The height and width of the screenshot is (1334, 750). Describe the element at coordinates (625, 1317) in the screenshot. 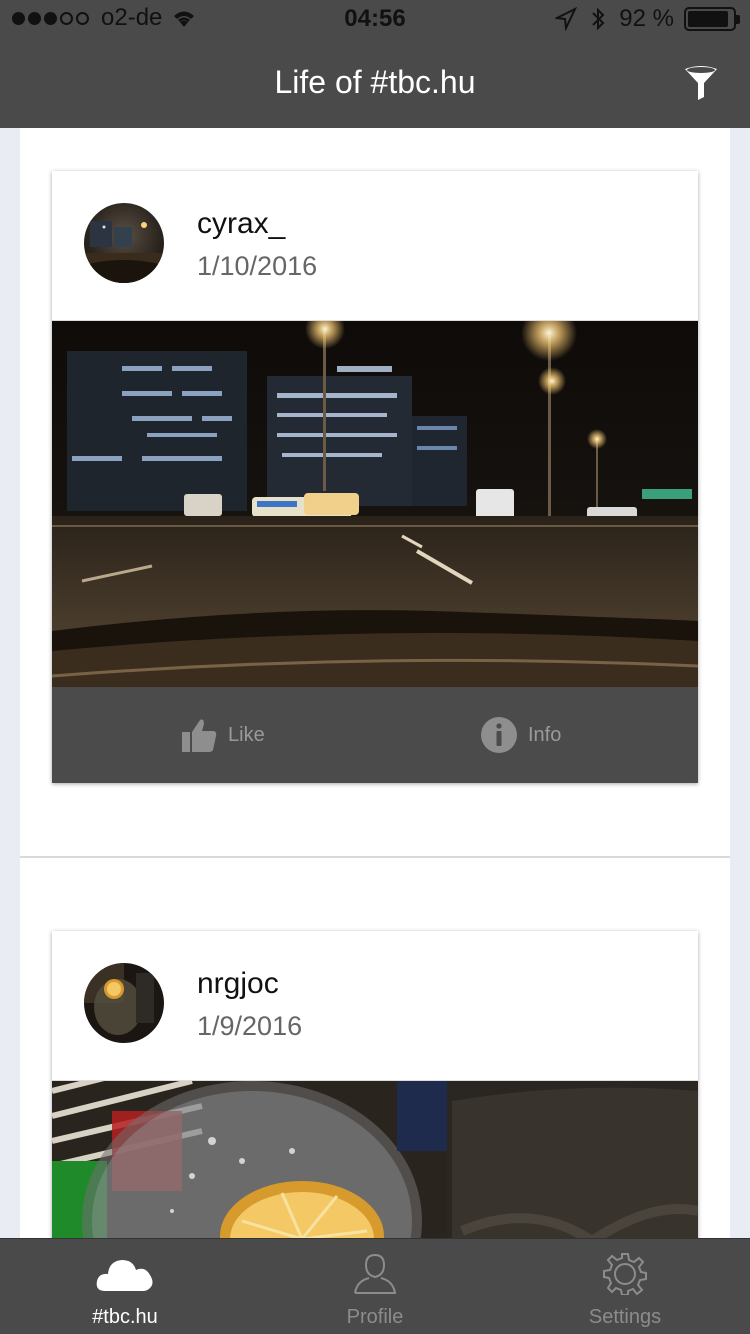

I see `tab-label: Settings` at that location.